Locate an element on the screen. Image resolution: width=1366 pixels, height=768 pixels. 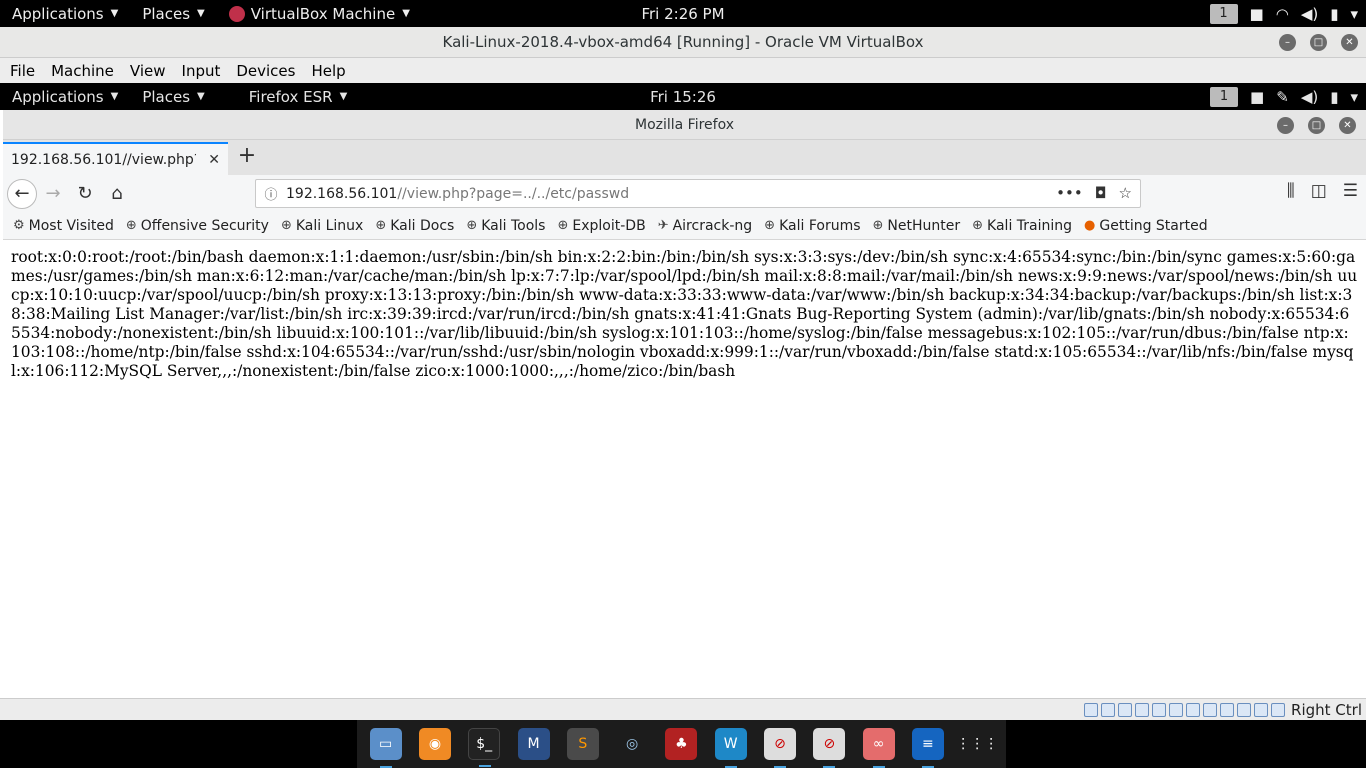
sidebar-icon: ◫ is located at coordinates (1319, 191).